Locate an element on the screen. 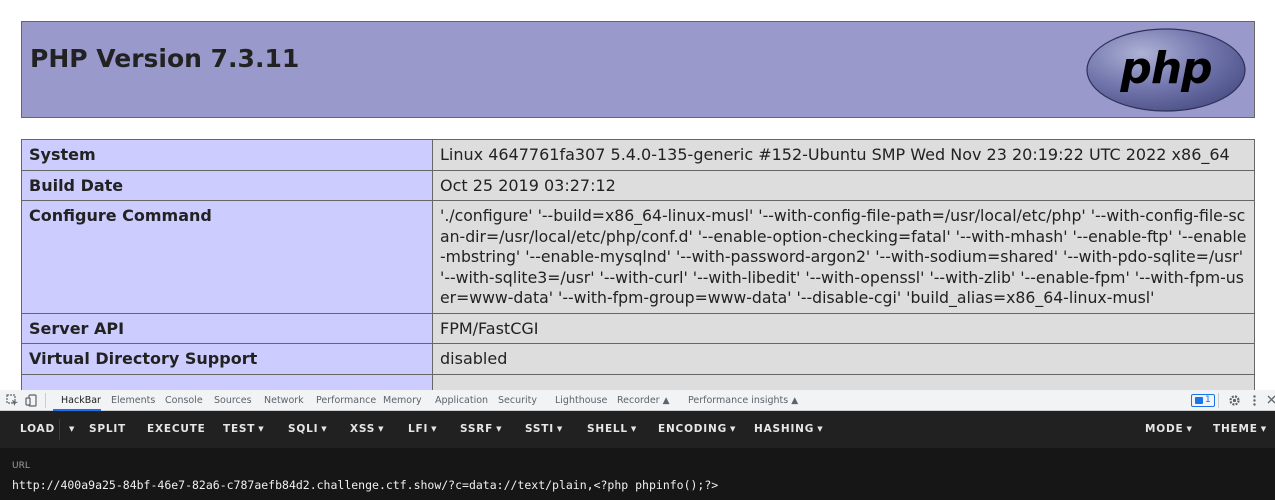 The width and height of the screenshot is (1275, 500). table-row: Build Date Oct 25 2019 03:27:12 is located at coordinates (638, 185).